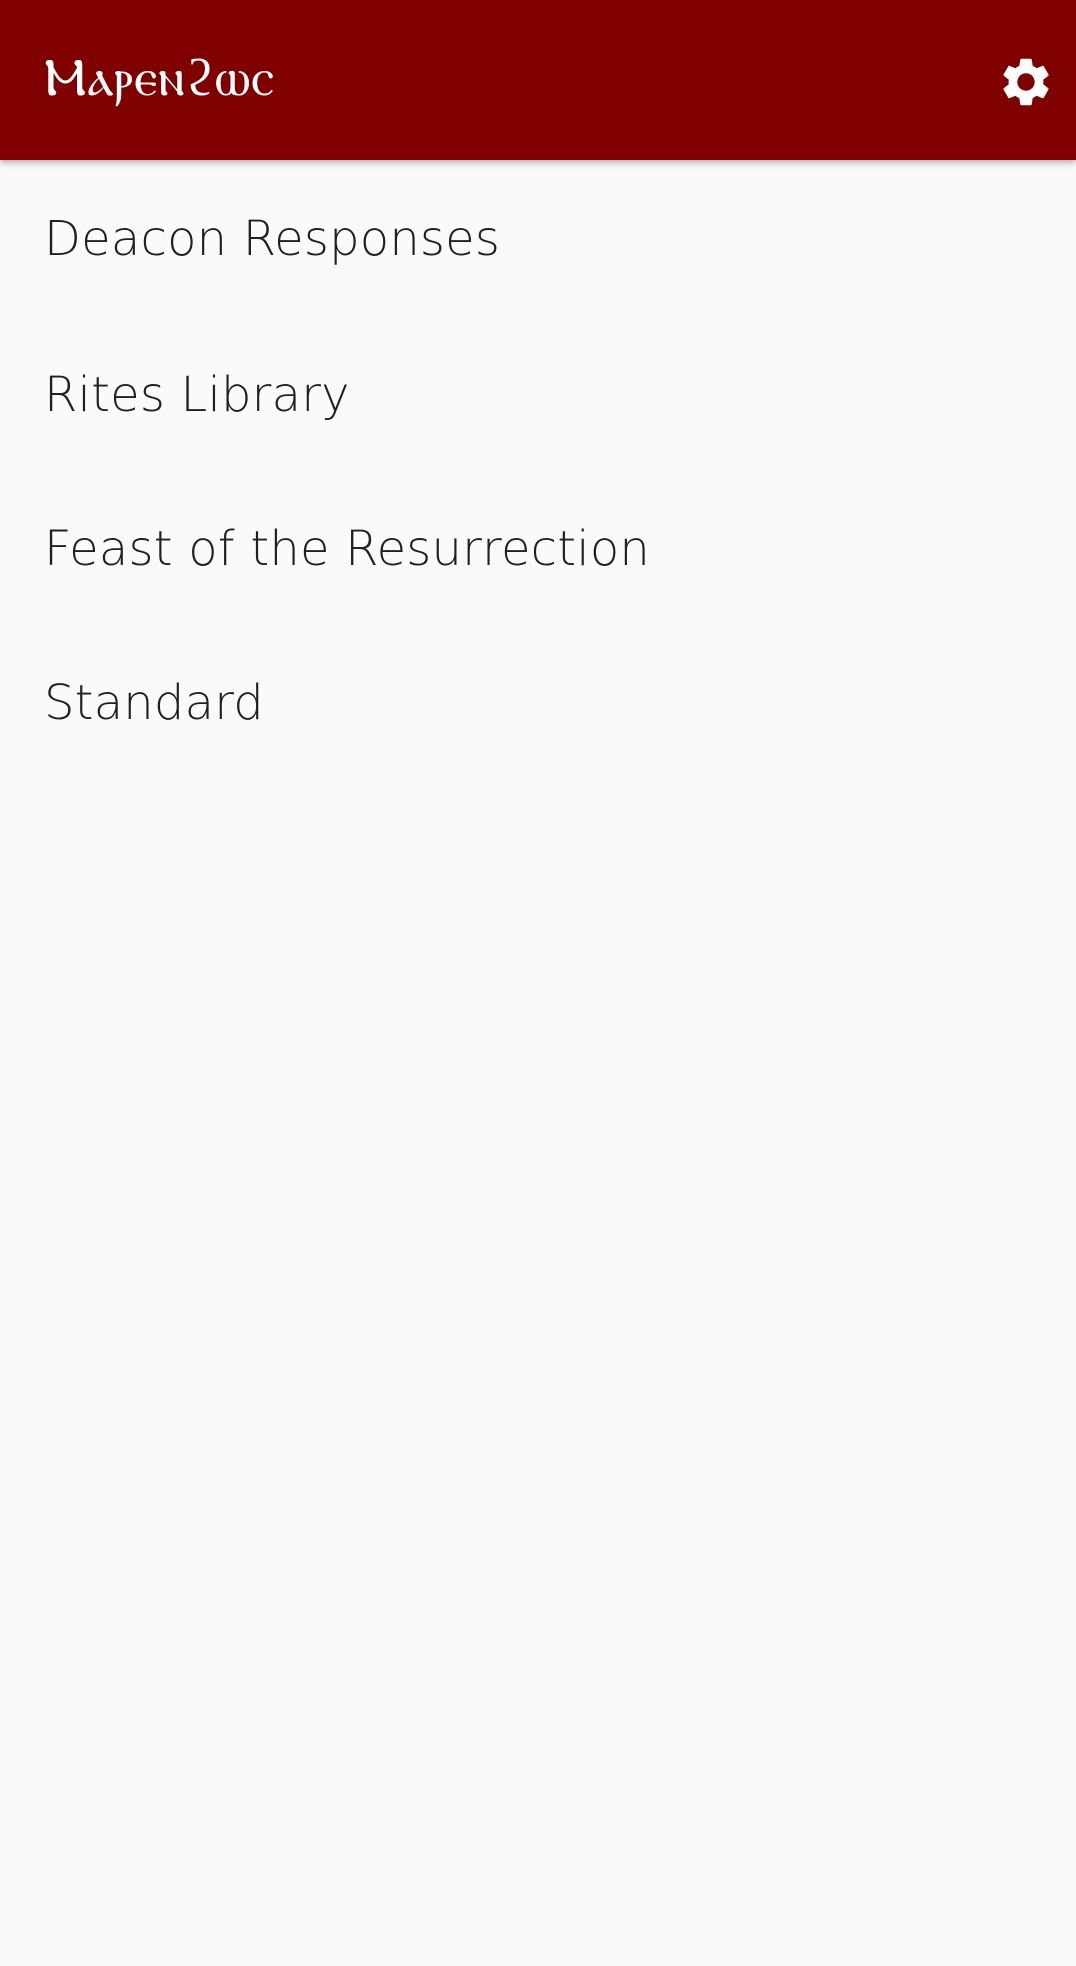  What do you see at coordinates (538, 80) in the screenshot?
I see `app-bar: Ⲙⲁⲣⲉⲛϩⲱⲥ` at bounding box center [538, 80].